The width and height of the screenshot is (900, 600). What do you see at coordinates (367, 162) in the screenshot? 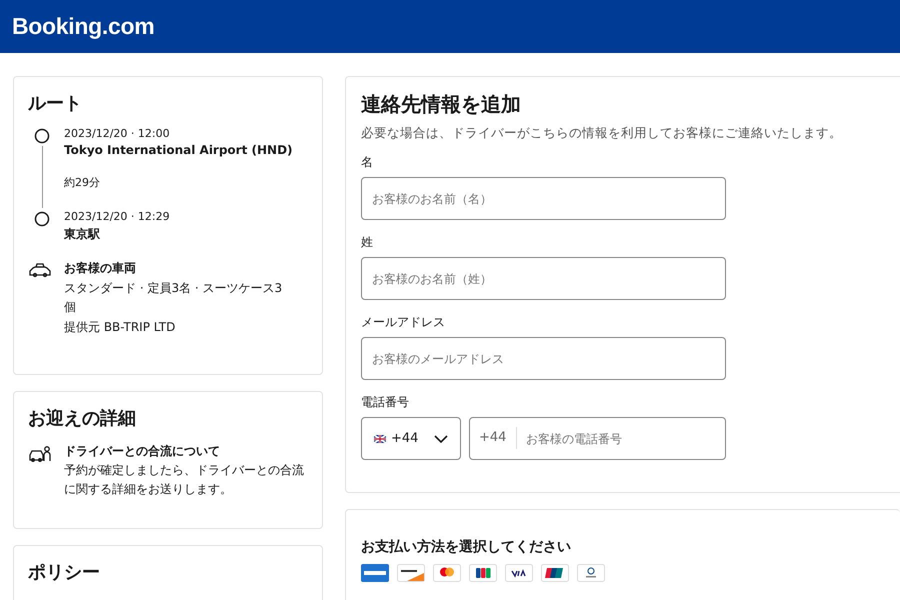
I see `field-label: 名` at bounding box center [367, 162].